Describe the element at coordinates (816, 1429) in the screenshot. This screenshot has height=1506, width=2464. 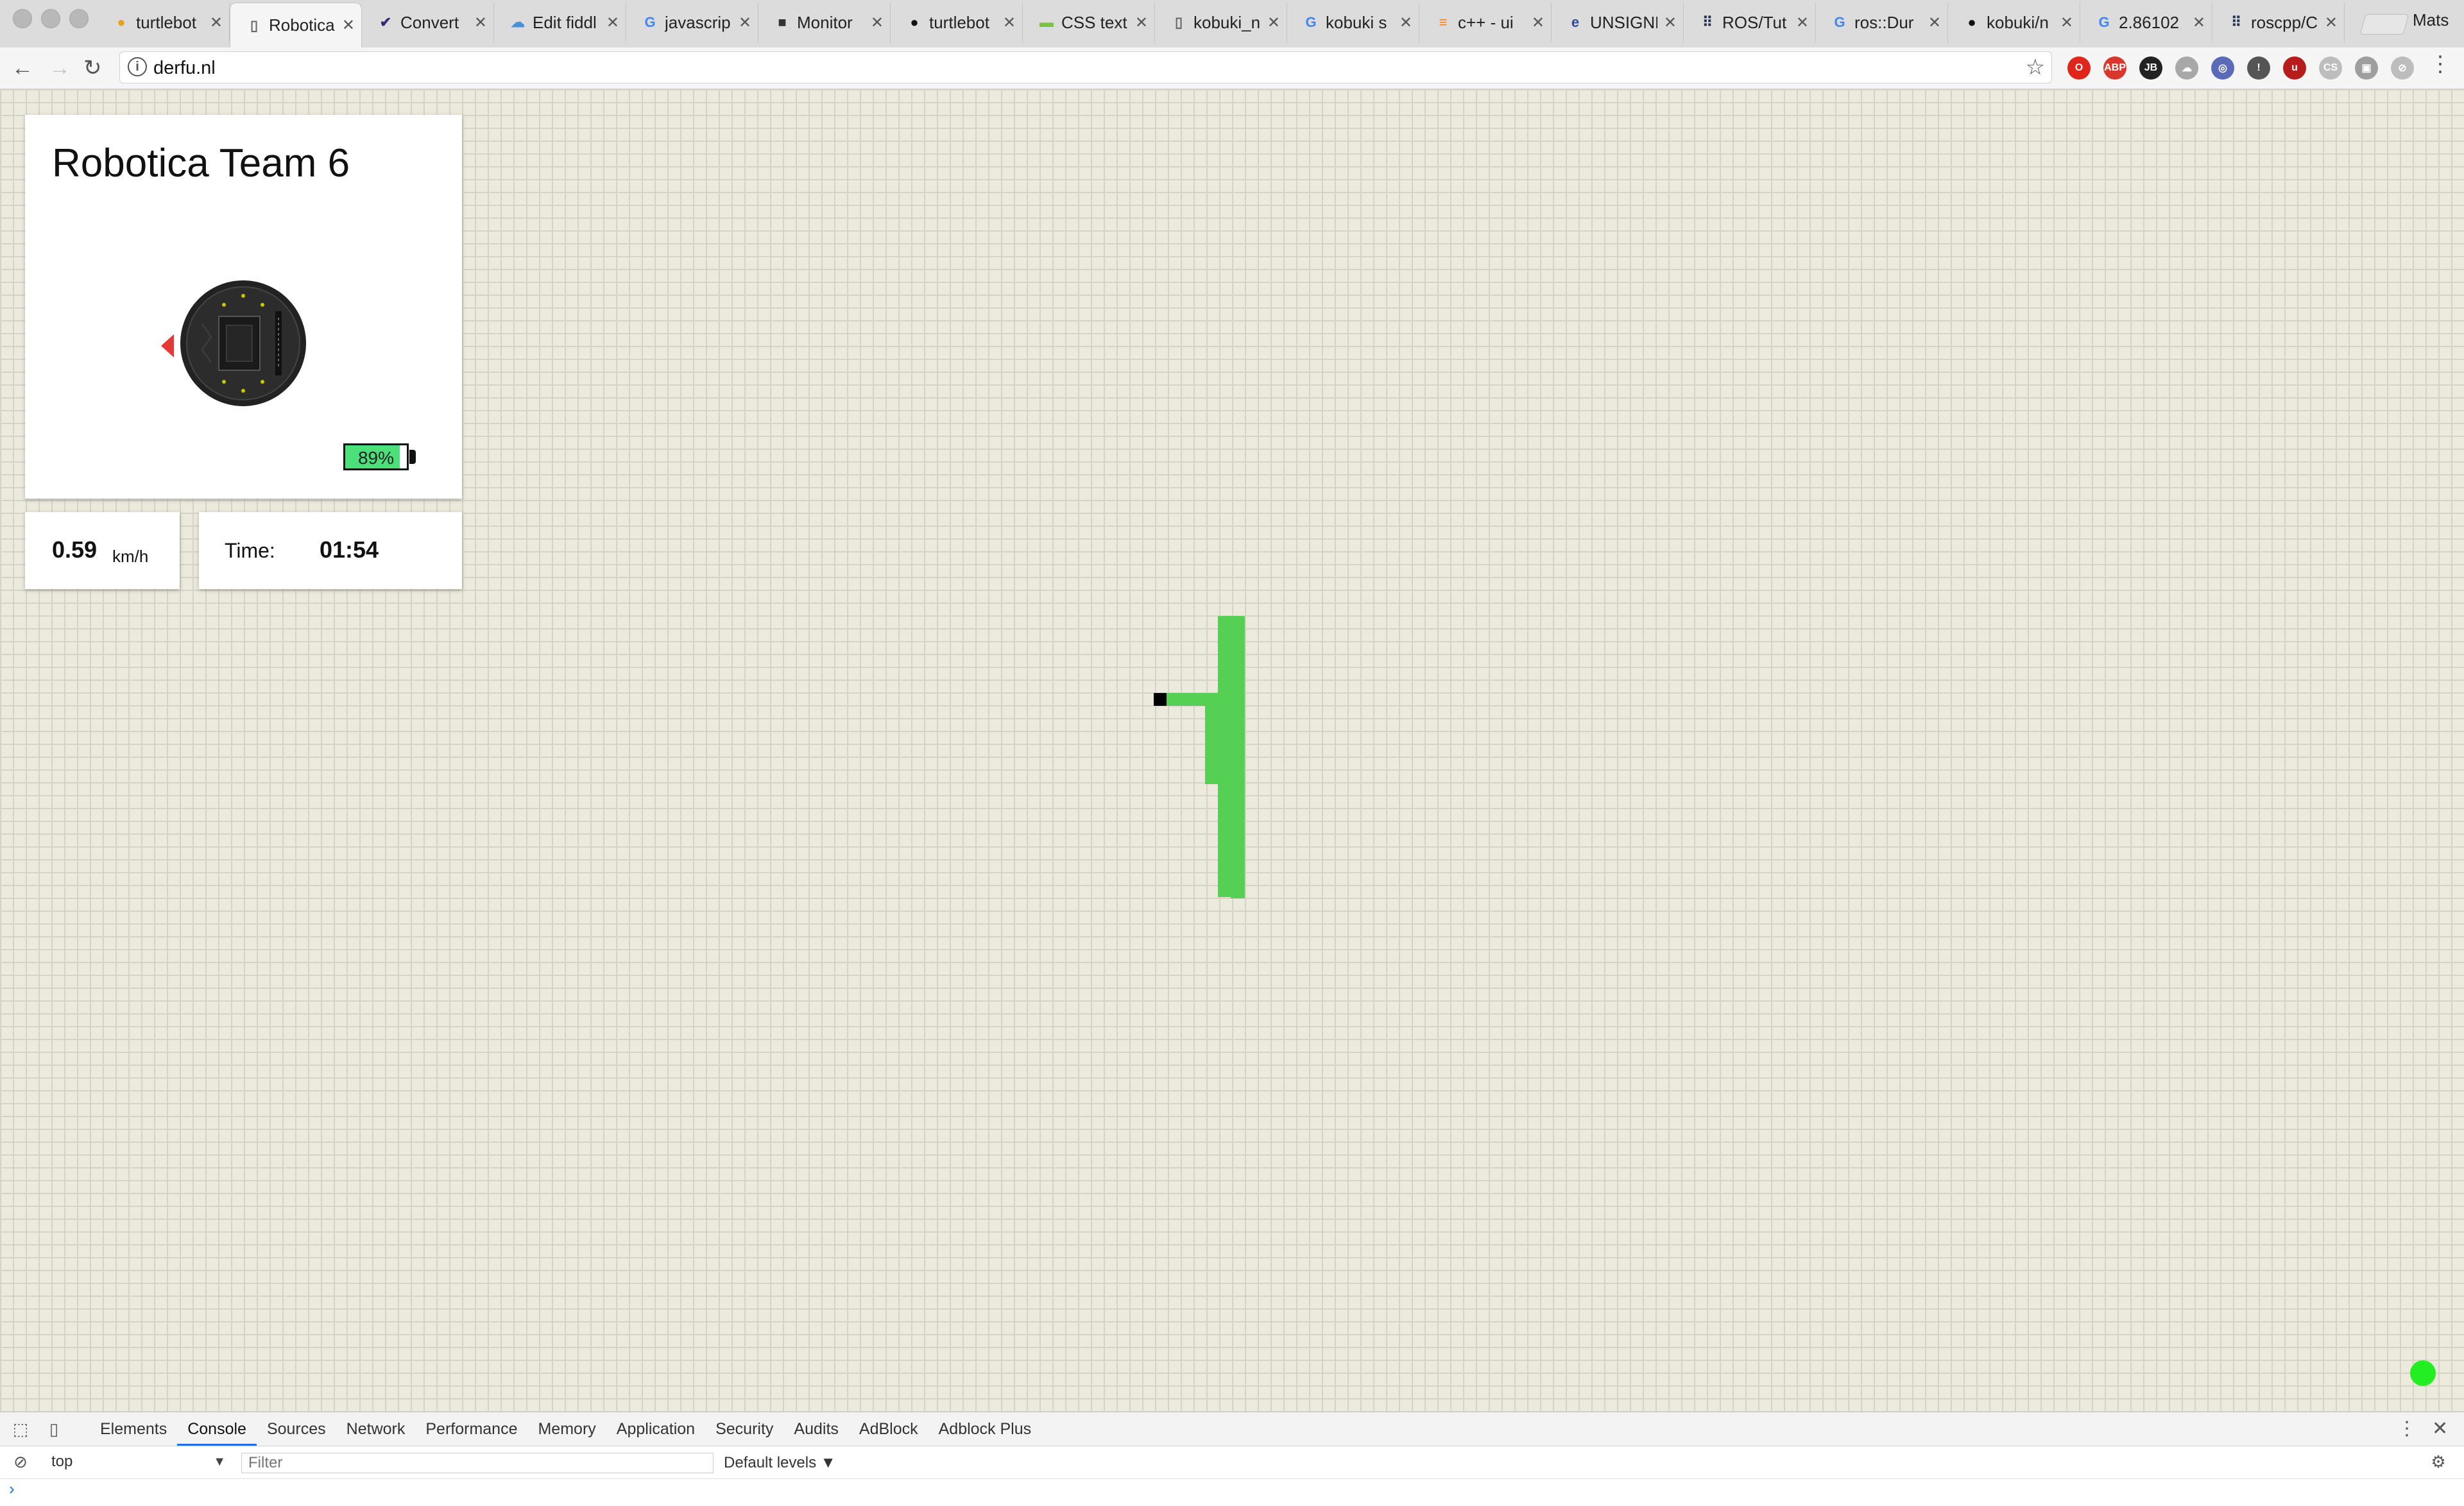
I see `devtools-tab: Audits` at that location.